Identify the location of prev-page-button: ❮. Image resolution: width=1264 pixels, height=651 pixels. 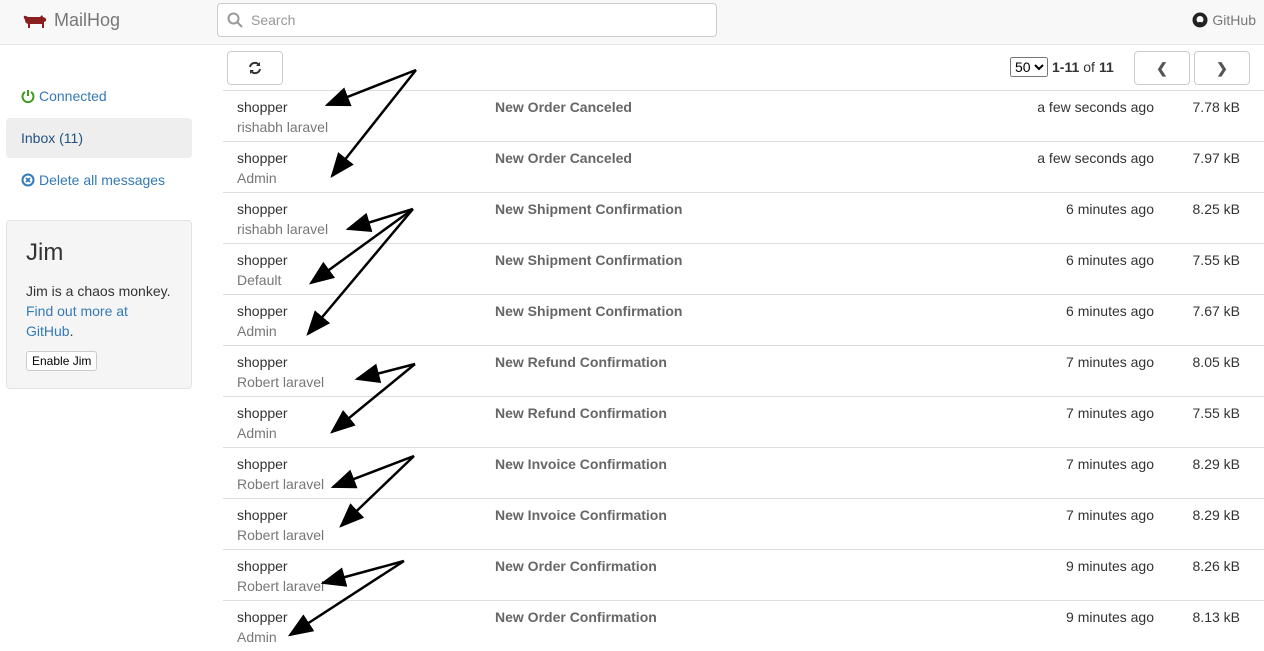
(1162, 68).